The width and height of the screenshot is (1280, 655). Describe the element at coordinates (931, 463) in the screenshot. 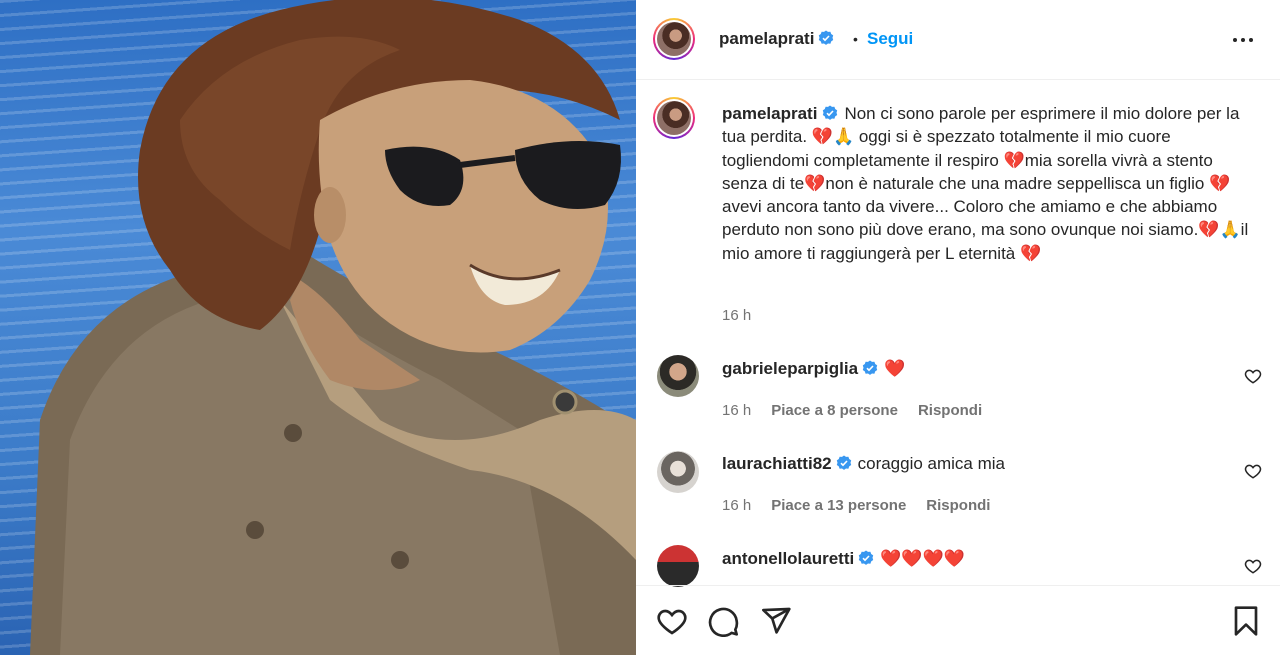

I see `comment-text: coraggio amica mia` at that location.